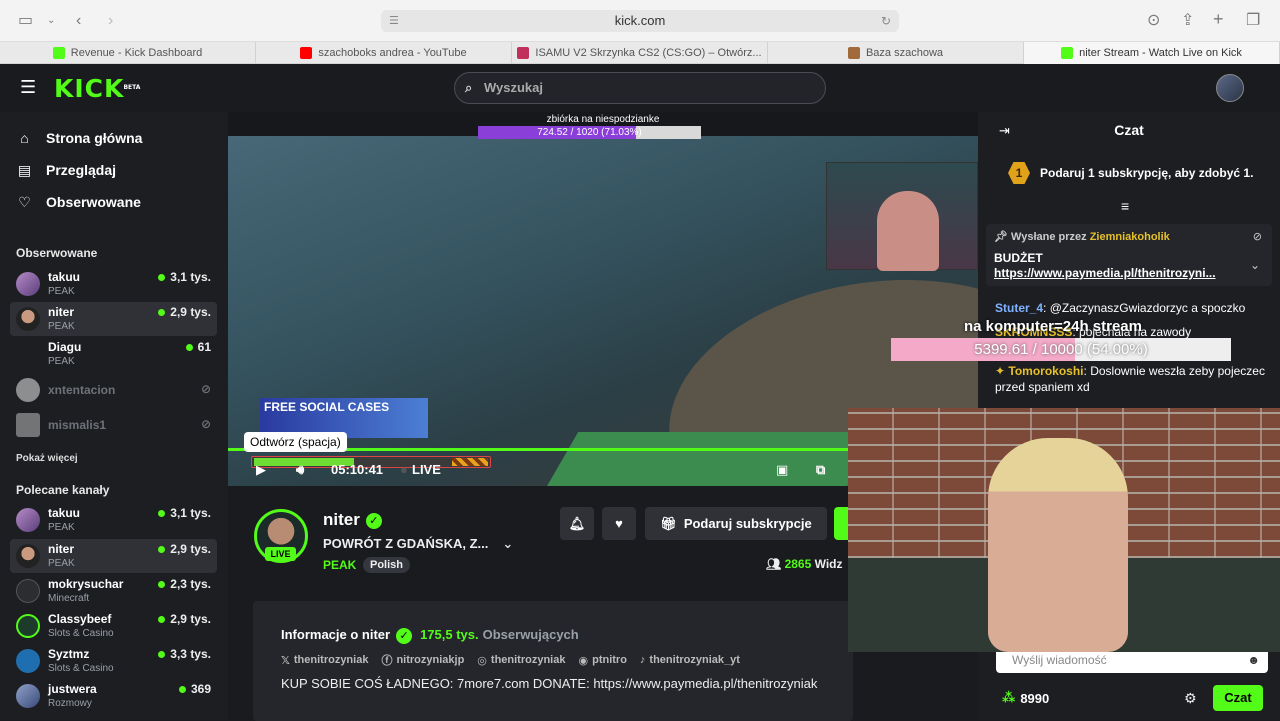  I want to click on channel-name: justwera, so click(72, 689).